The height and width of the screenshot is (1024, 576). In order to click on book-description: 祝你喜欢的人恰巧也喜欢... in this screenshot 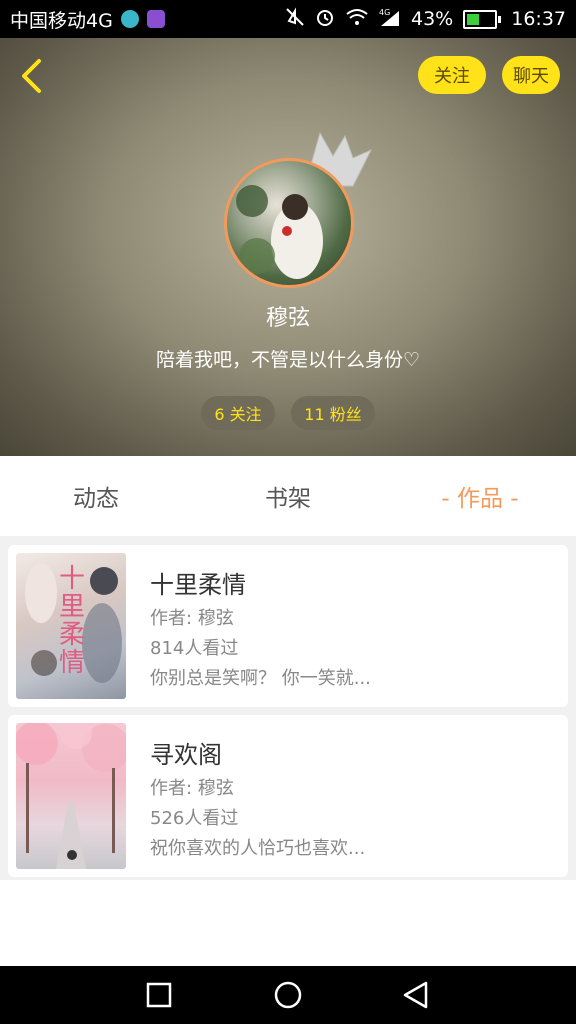, I will do `click(258, 848)`.